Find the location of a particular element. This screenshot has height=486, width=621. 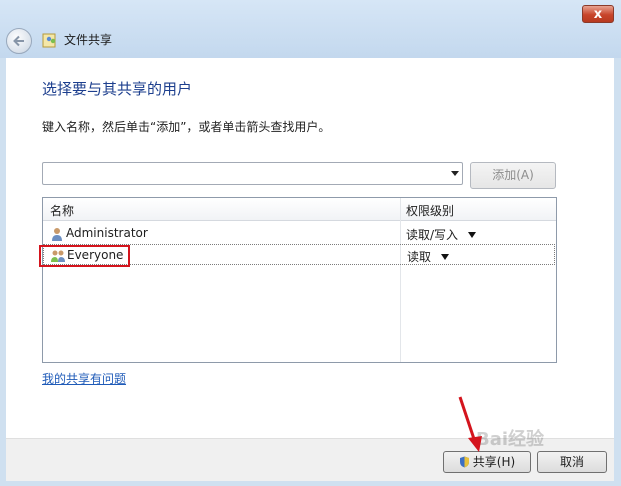

title-bar: x 文件共享 is located at coordinates (310, 29).